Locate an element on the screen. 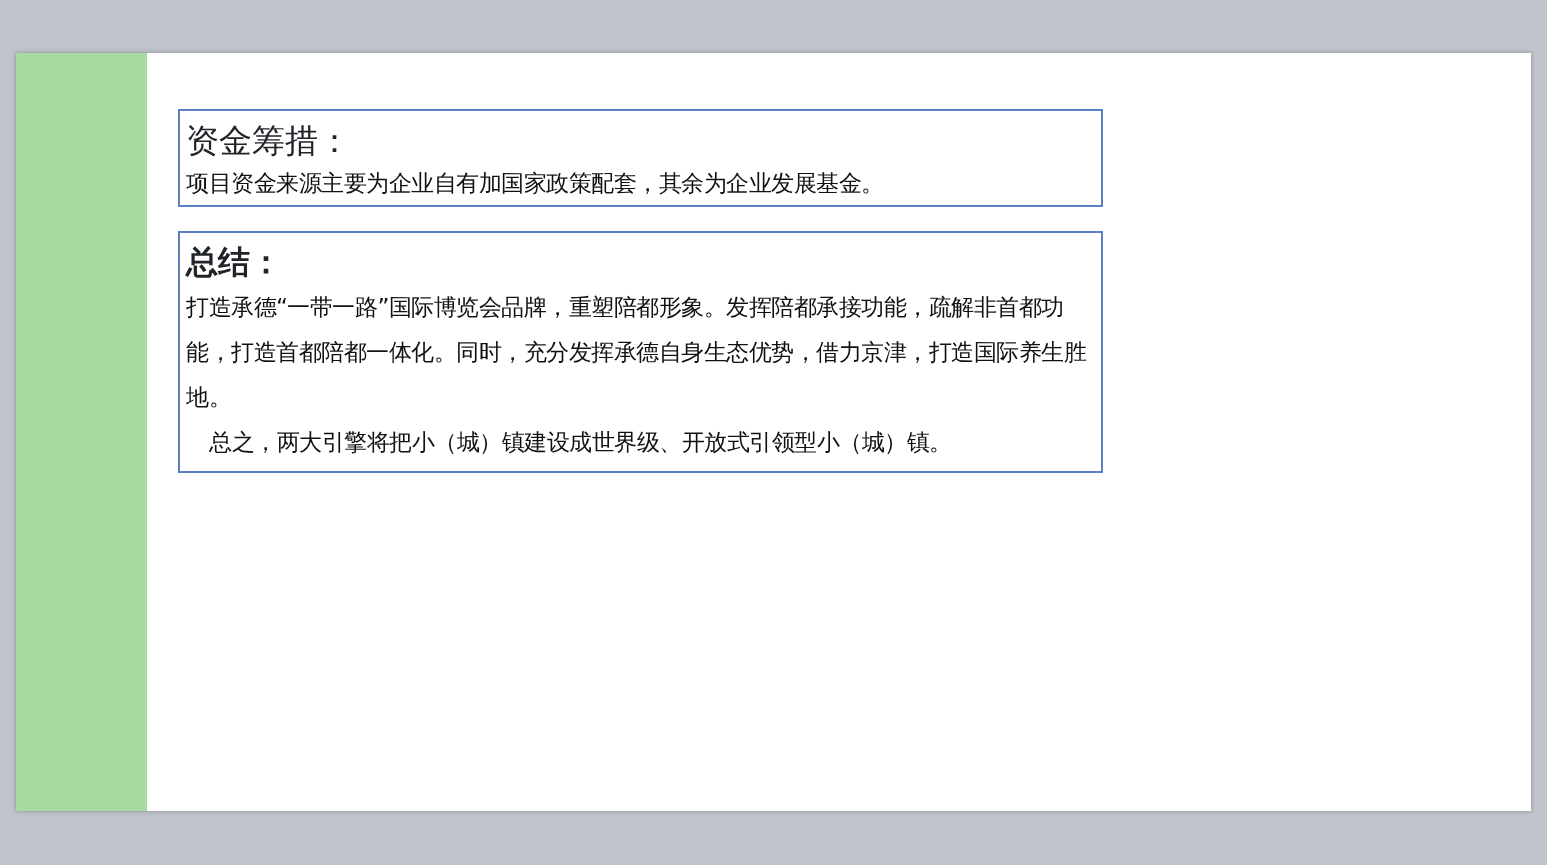 Image resolution: width=1547 pixels, height=865 pixels. paragraph: 打造承德“一带一路”国际博览会品牌，重塑陪都形象。发挥陪都承接功能，疏解非首都功能，打造首都陪都一体化。同时，充分发挥承德自身生态优势，借力京津，打造国际养生胜地。 is located at coordinates (636, 352).